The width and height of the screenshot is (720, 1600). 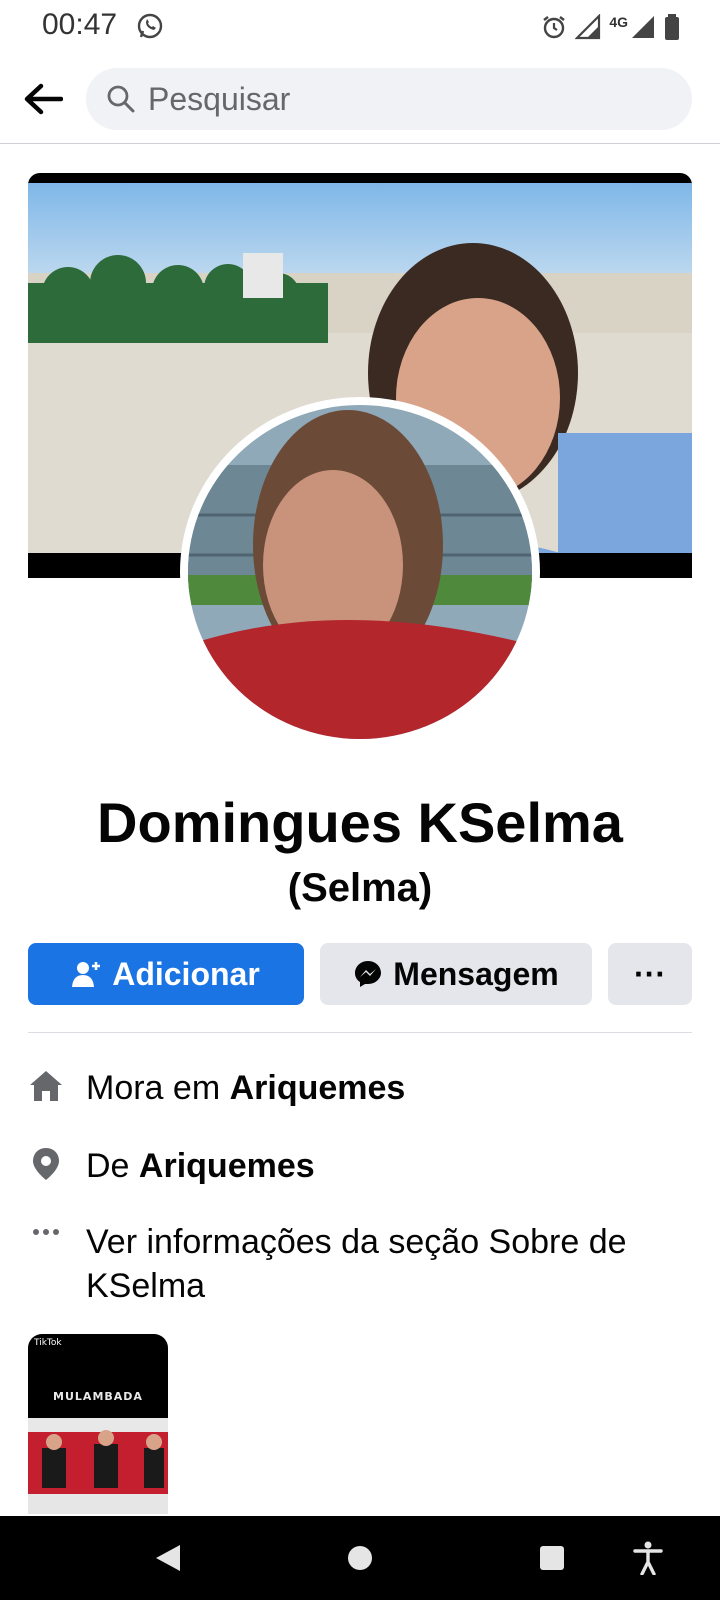 I want to click on more-options-button: ···, so click(x=650, y=974).